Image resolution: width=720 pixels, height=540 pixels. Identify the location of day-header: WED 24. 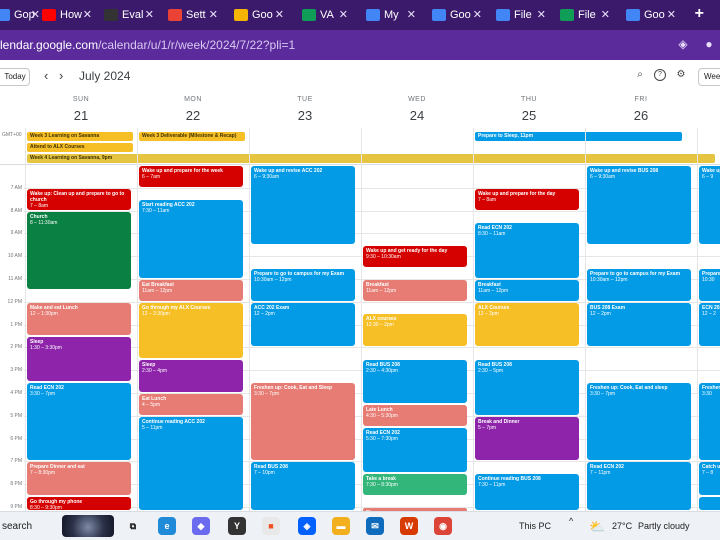
(417, 109).